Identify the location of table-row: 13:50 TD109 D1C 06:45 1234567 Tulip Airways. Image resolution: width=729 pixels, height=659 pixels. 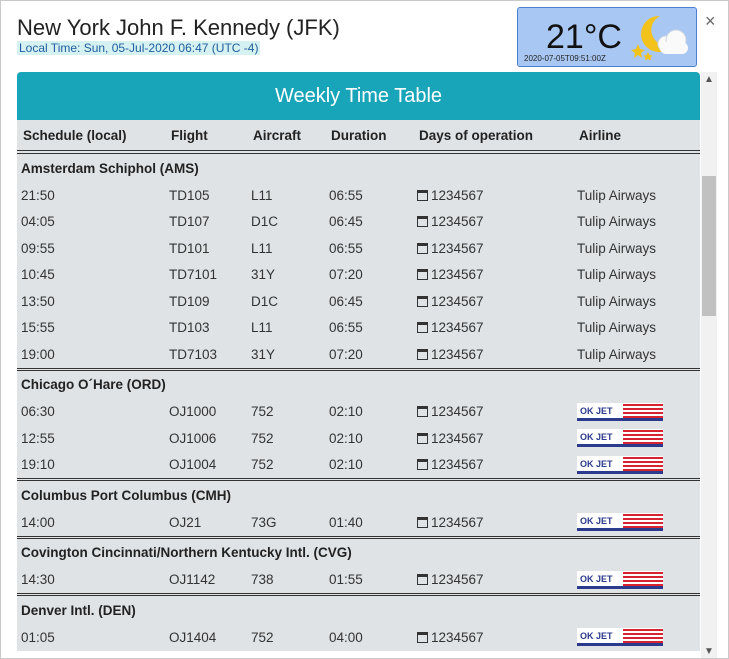
(358, 301).